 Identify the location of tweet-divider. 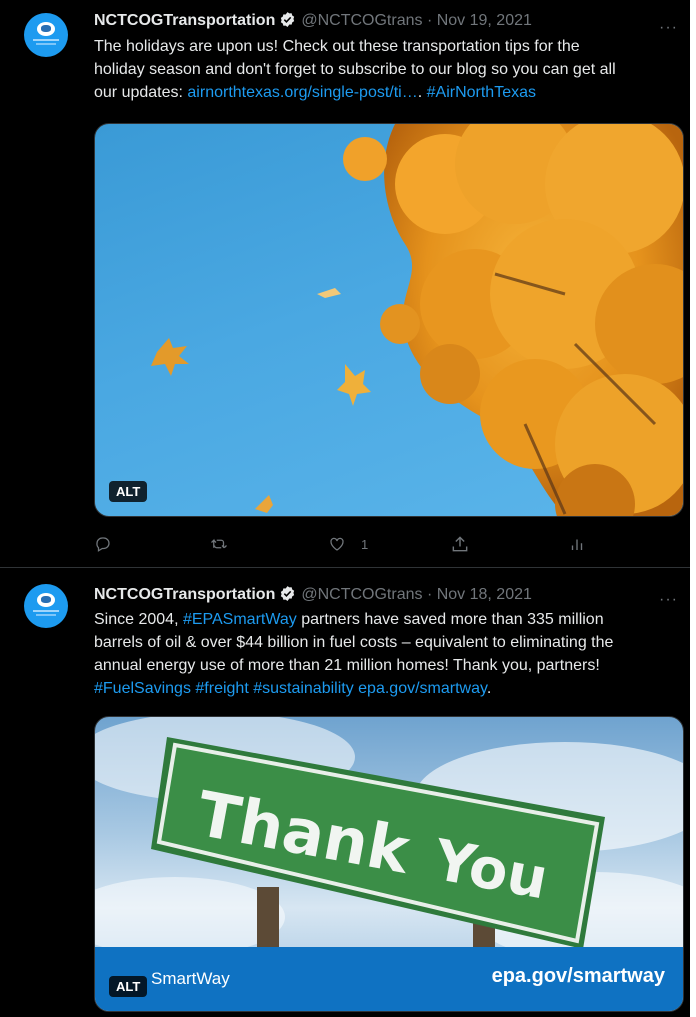
(345, 567).